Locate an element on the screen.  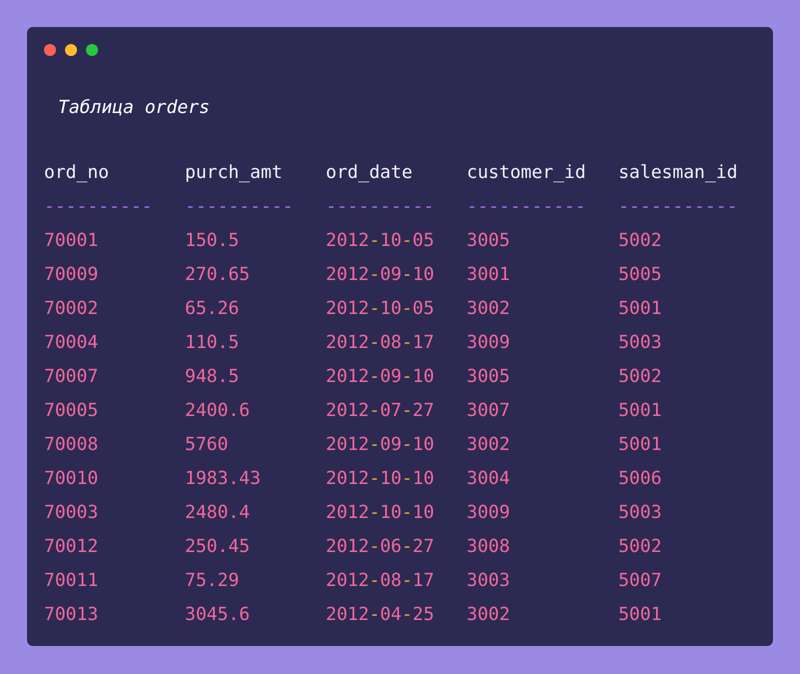
table-cell-text: 250.45 is located at coordinates (217, 547).